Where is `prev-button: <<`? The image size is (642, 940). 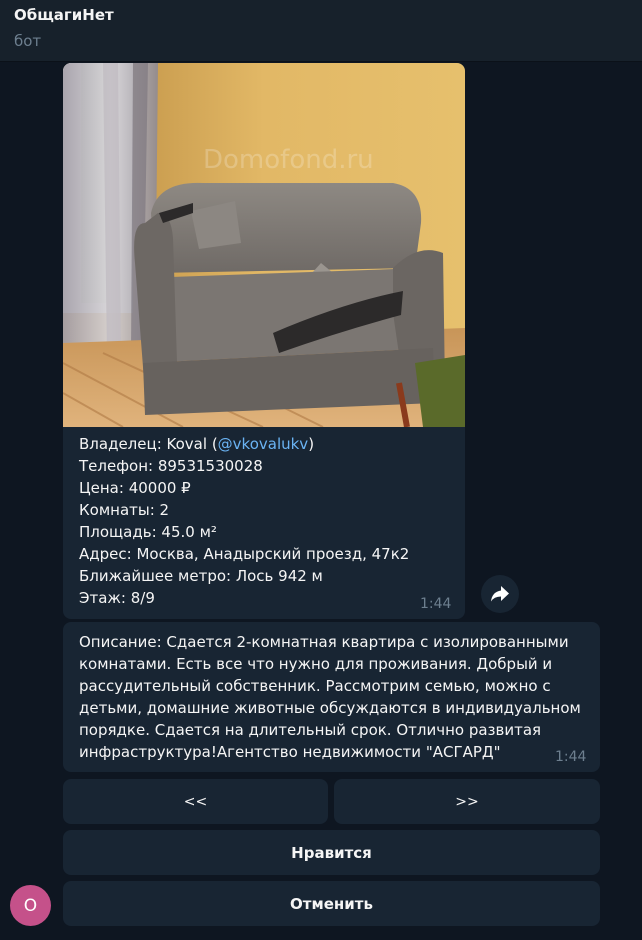
prev-button: << is located at coordinates (195, 801).